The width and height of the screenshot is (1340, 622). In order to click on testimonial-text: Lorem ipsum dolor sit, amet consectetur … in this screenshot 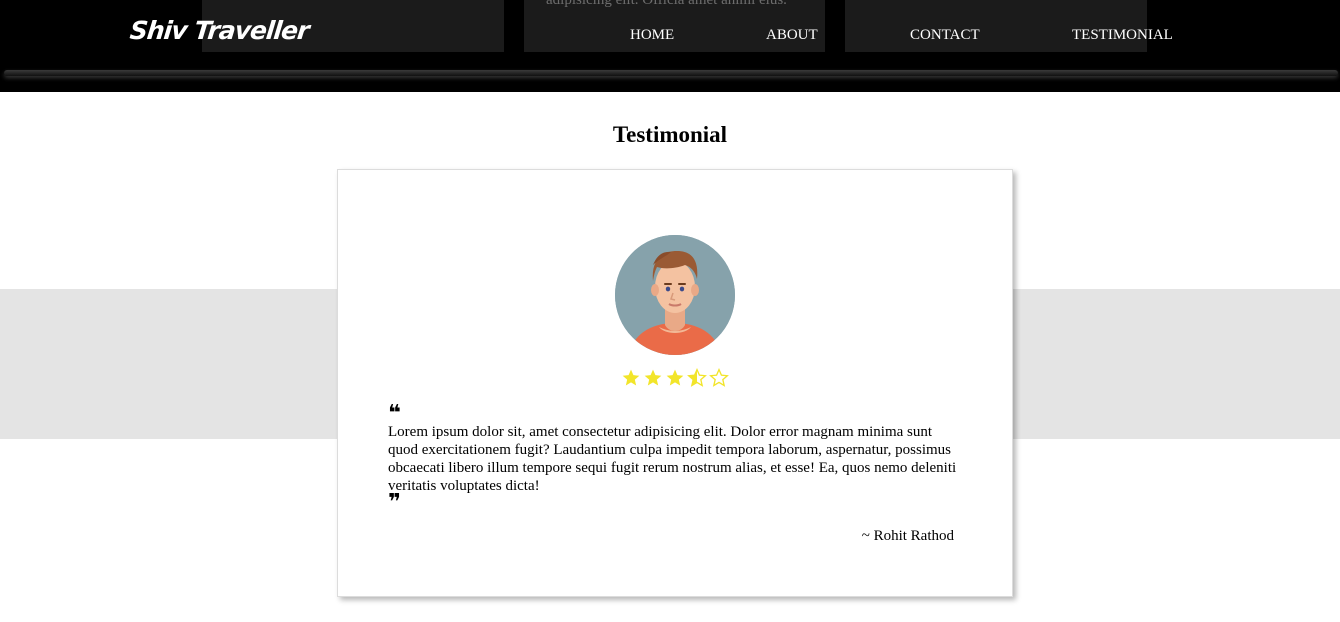, I will do `click(672, 459)`.